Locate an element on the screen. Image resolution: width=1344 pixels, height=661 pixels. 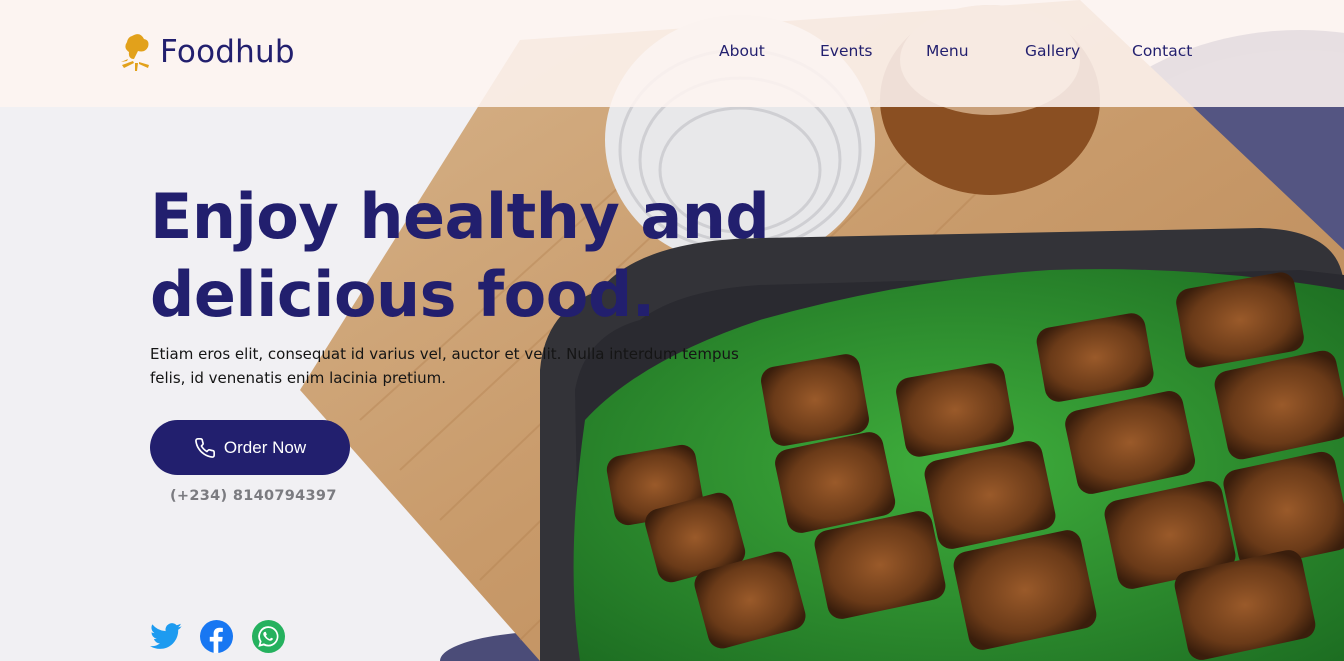
nav-link-about: About is located at coordinates (742, 51).